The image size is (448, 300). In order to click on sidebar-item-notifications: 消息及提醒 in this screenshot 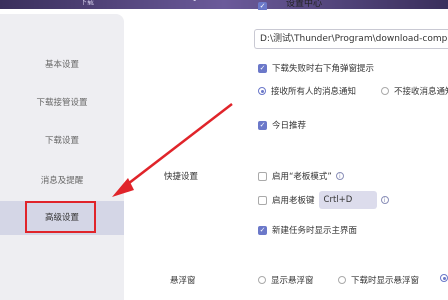, I will do `click(62, 180)`.